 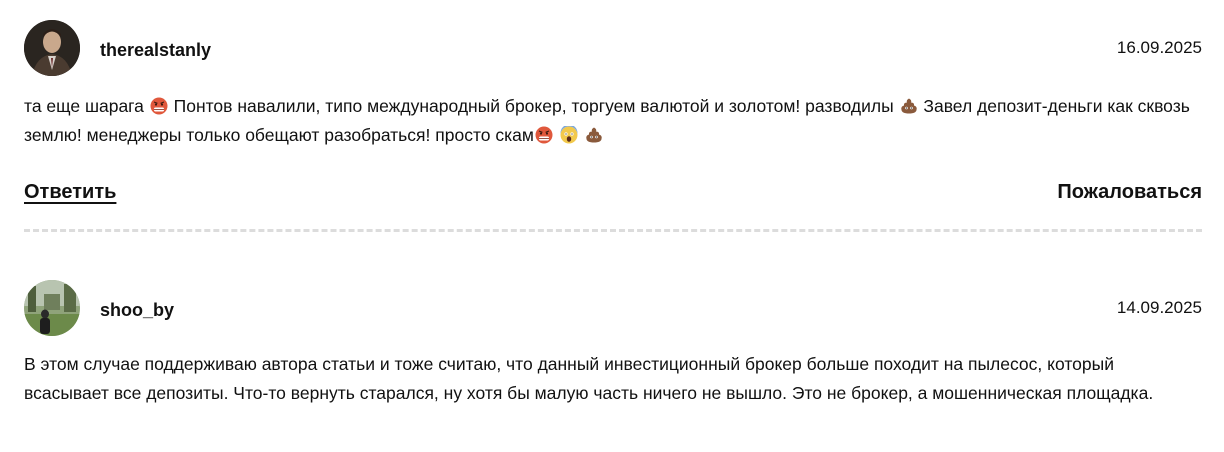 I want to click on comment-username: therealstanly, so click(x=156, y=50).